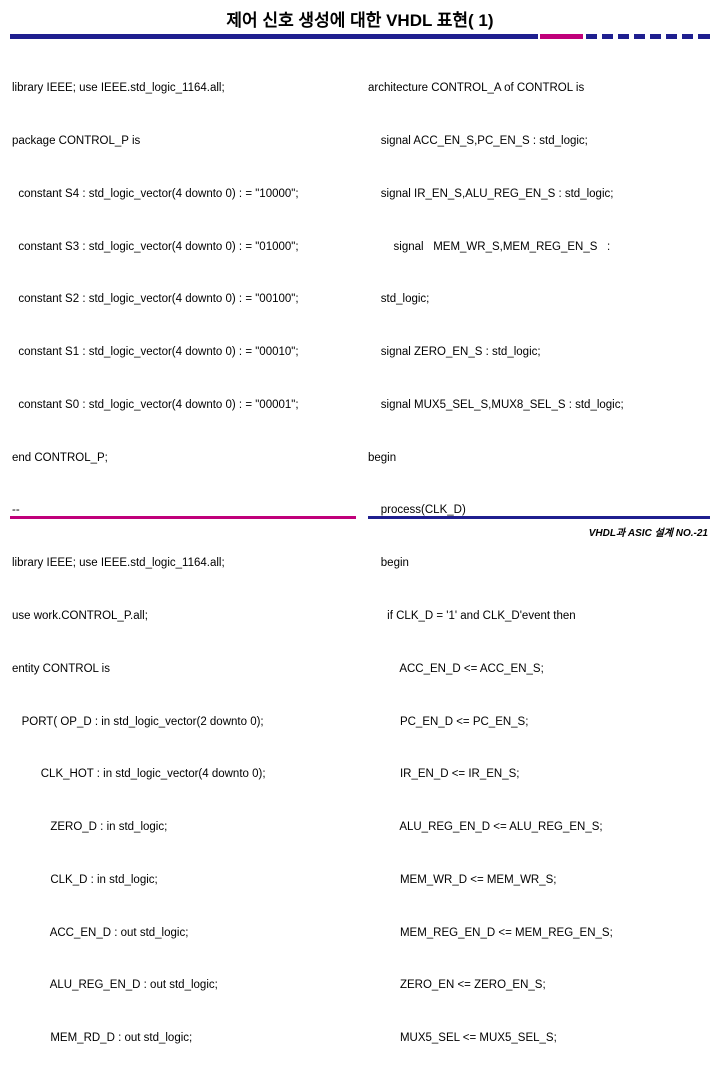 The height and width of the screenshot is (1080, 720). What do you see at coordinates (448, 721) in the screenshot?
I see `code-line: PC_EN_D <= PC_EN_S;` at bounding box center [448, 721].